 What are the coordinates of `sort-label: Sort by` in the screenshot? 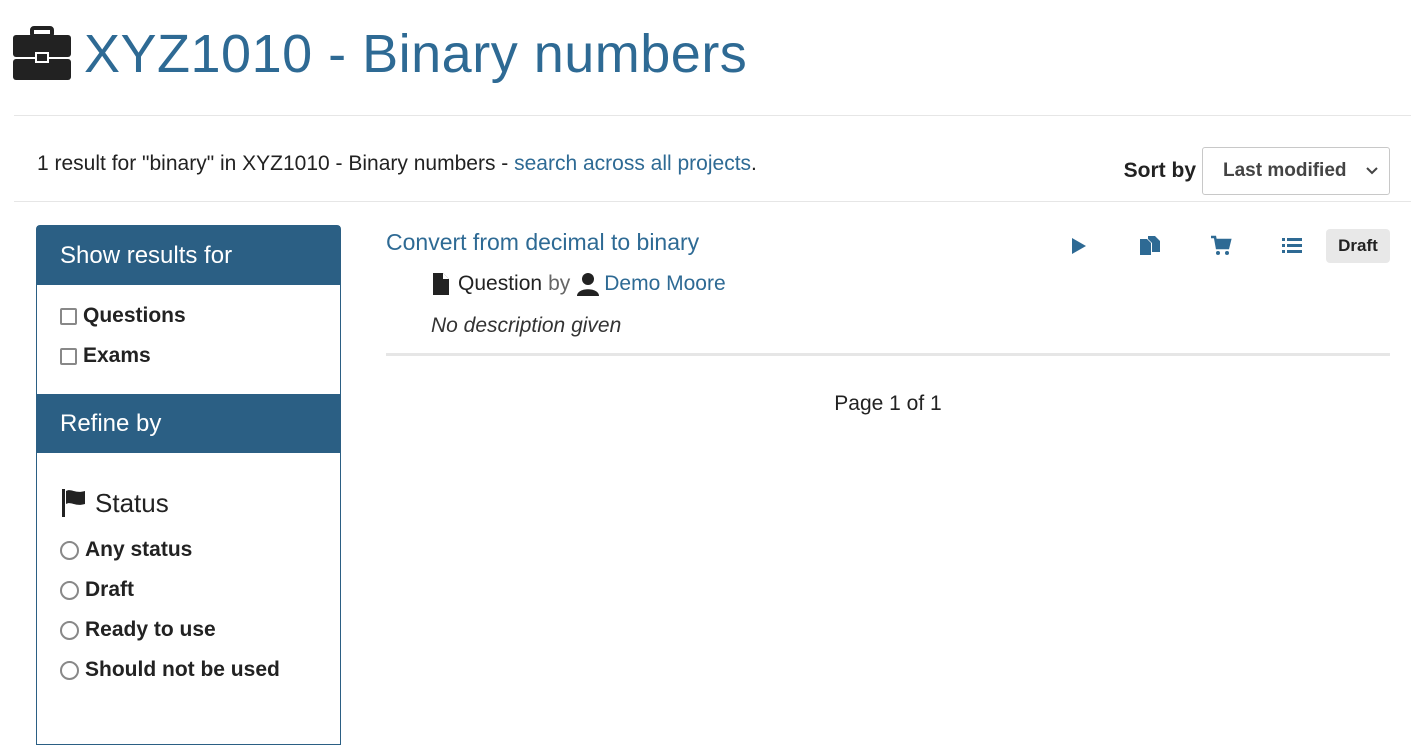 It's located at (1159, 170).